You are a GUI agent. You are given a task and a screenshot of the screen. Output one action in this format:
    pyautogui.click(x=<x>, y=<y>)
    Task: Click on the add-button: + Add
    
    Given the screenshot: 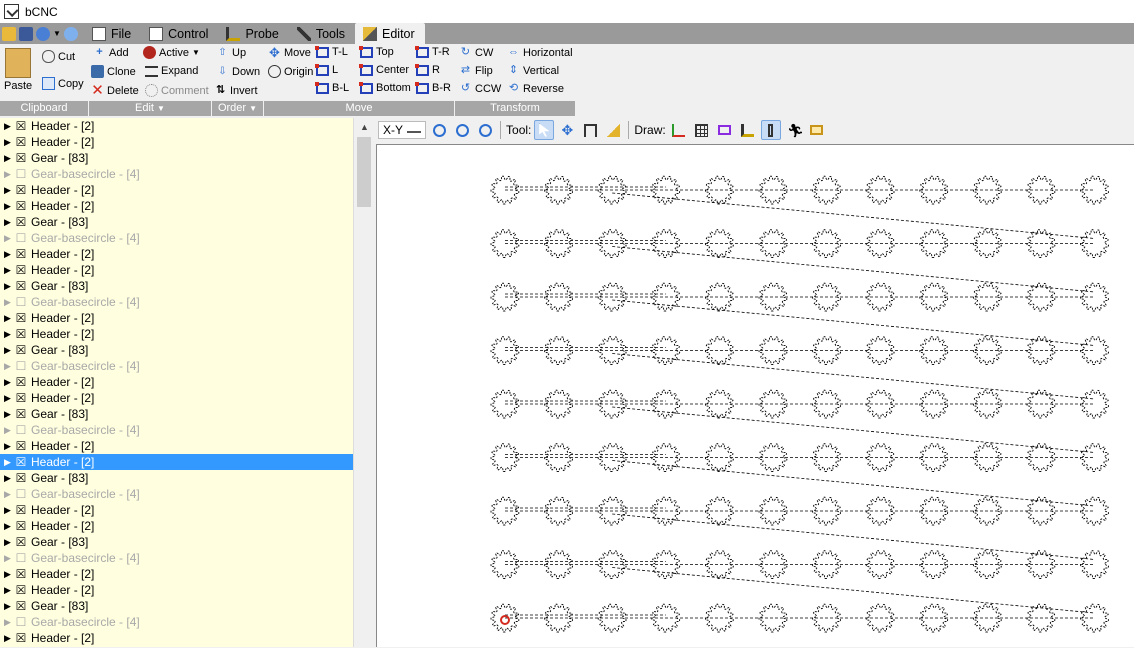 What is the action you would take?
    pyautogui.click(x=110, y=52)
    